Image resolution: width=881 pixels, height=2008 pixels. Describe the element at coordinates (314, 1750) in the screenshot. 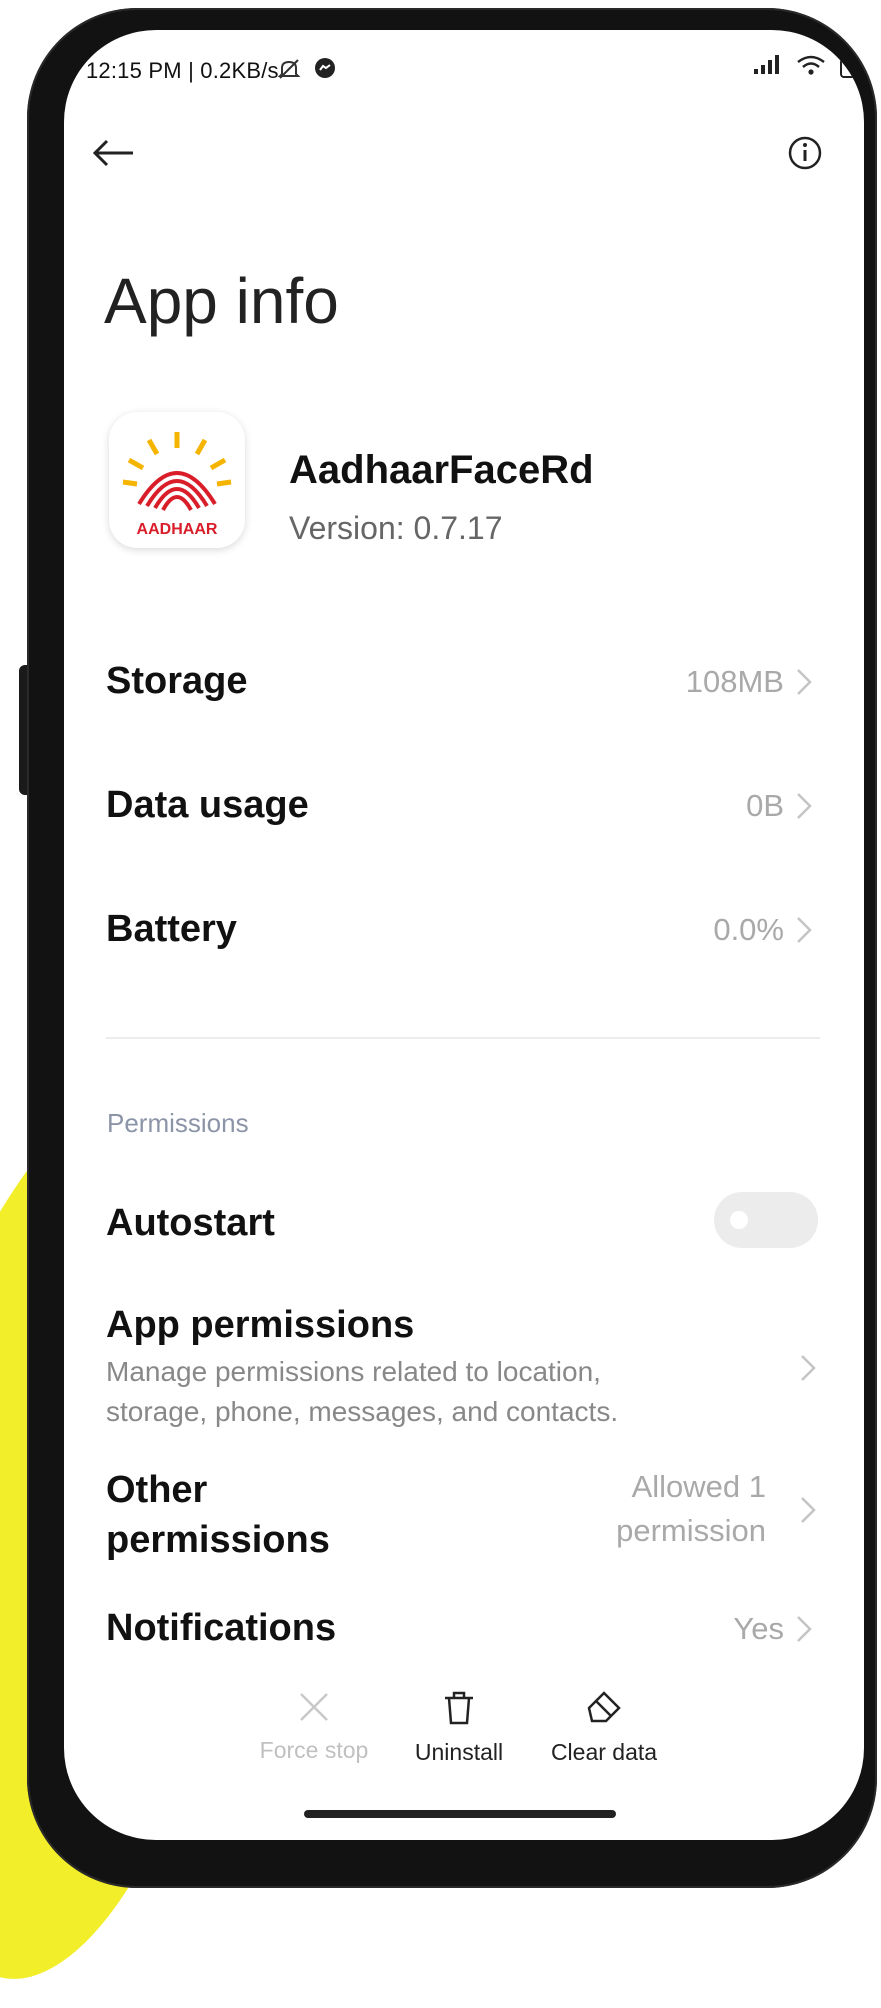

I see `force-stop-label: Force stop` at that location.